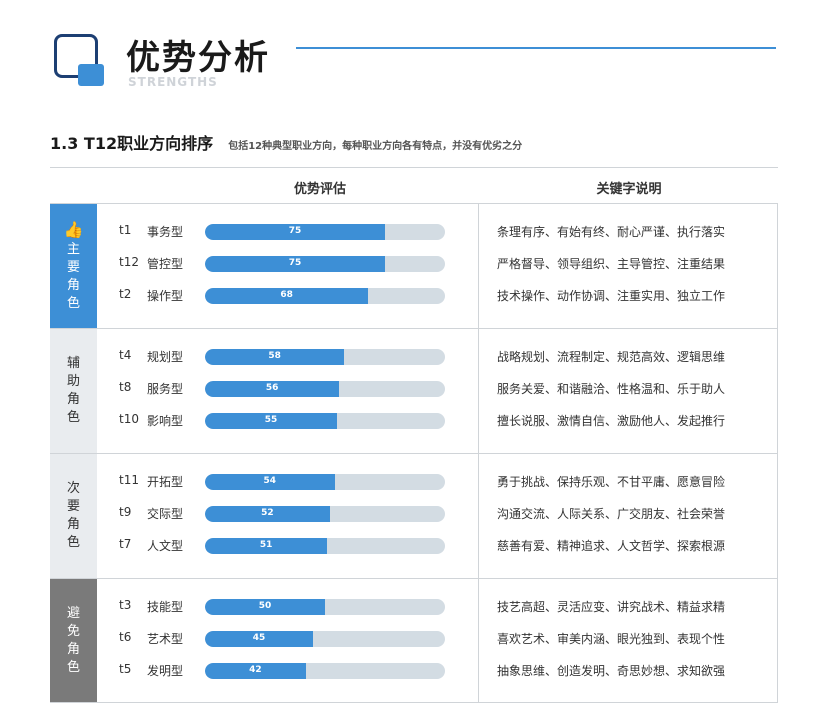 The height and width of the screenshot is (720, 820). I want to click on keyword-description: 喜欢艺术、审美内涵、眼光独到、表现个性, so click(611, 639).